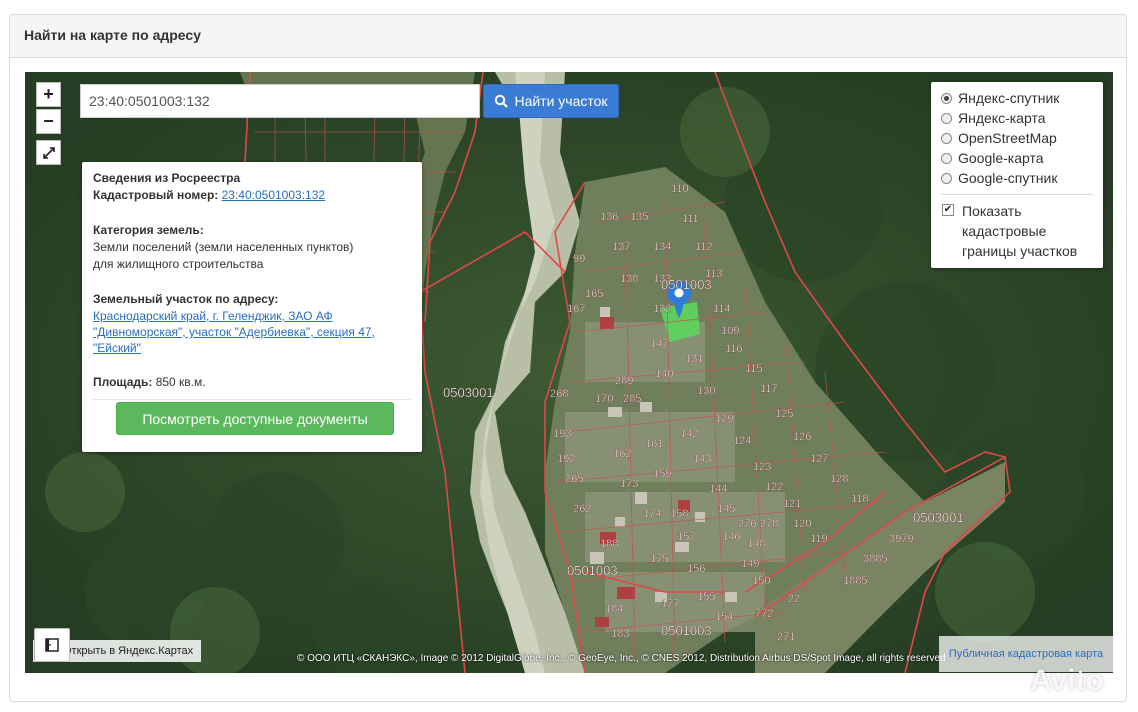  Describe the element at coordinates (502, 101) in the screenshot. I see `search-icon` at that location.